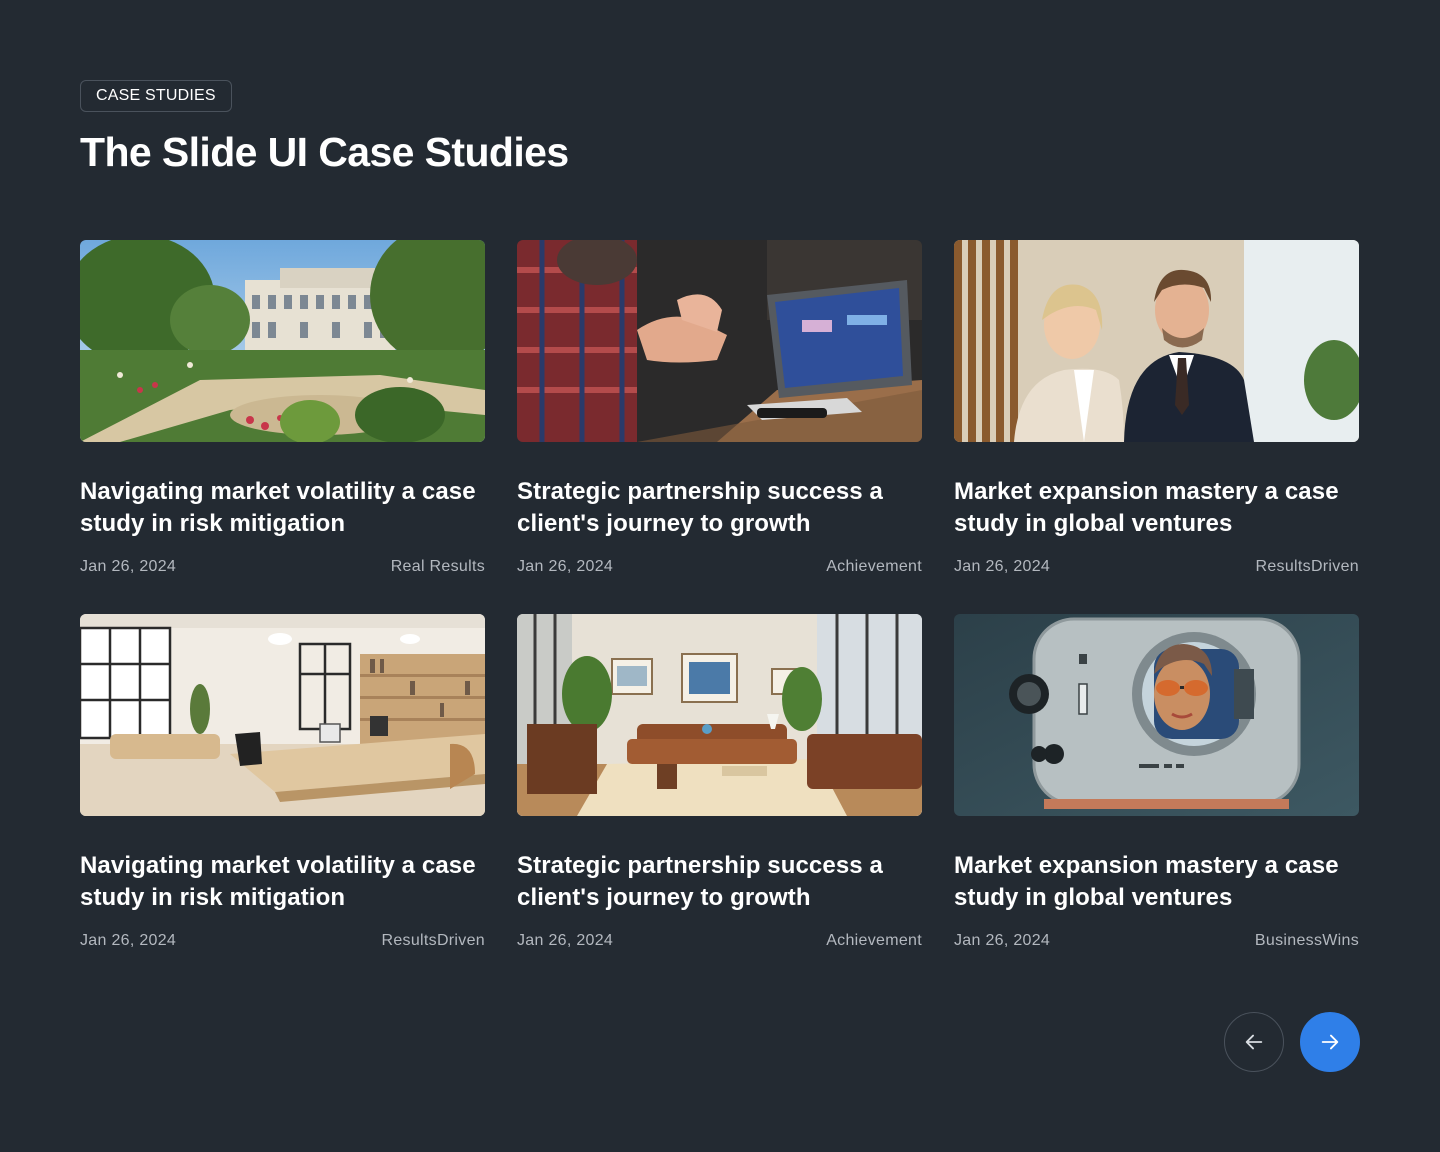 The height and width of the screenshot is (1152, 1440). I want to click on retro-robot-image, so click(1156, 715).